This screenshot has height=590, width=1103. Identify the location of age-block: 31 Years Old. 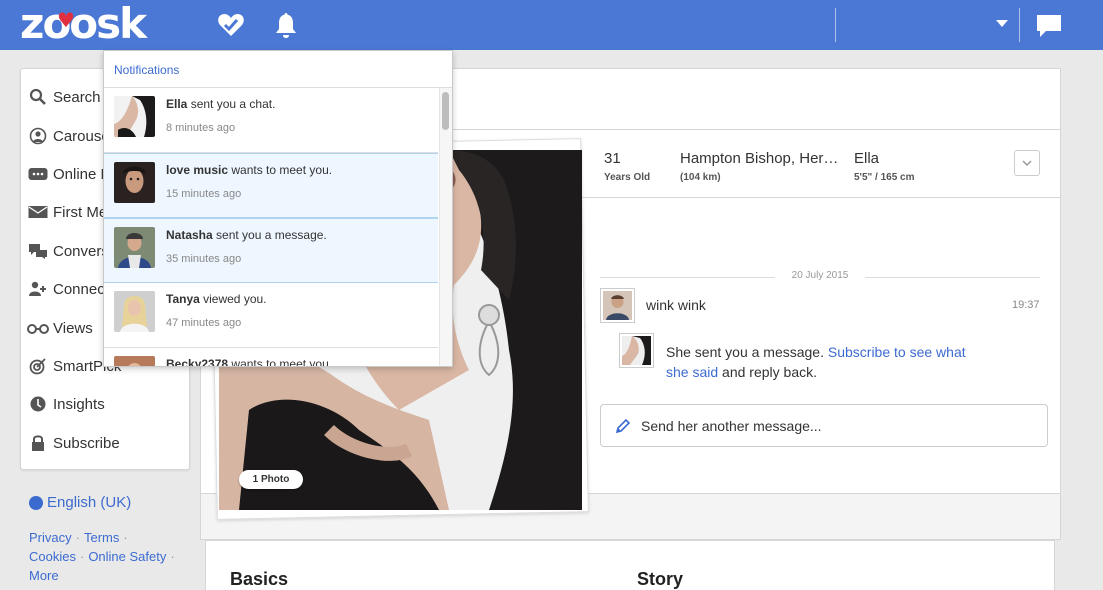
(627, 166).